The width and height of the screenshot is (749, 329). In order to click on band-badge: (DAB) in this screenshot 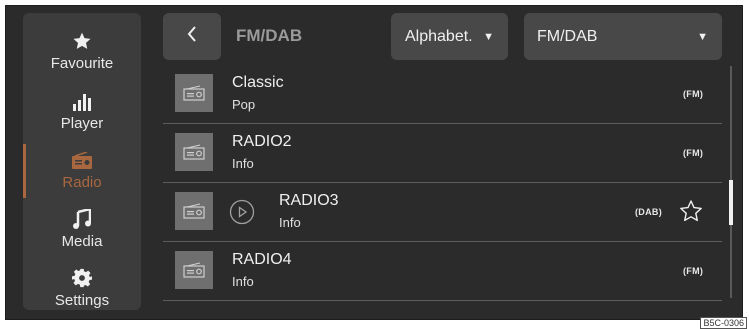, I will do `click(648, 212)`.